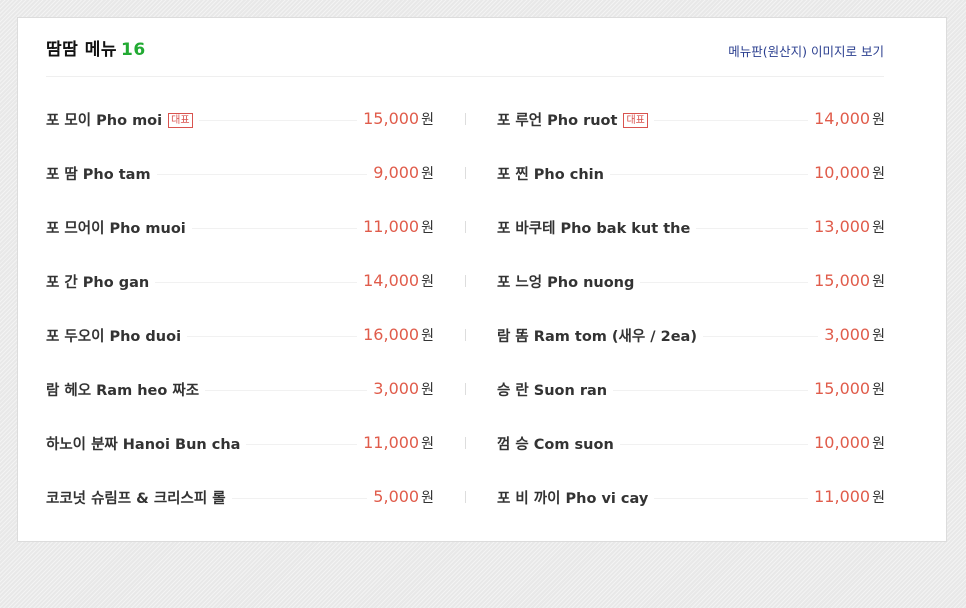  Describe the element at coordinates (597, 336) in the screenshot. I see `menu-item-name-text: 람 똠 Ram tom (새우 / 2ea)` at that location.